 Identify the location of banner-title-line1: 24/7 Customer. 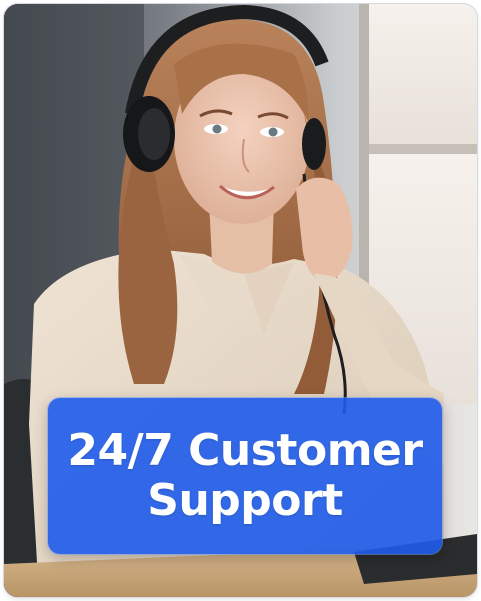
(245, 450).